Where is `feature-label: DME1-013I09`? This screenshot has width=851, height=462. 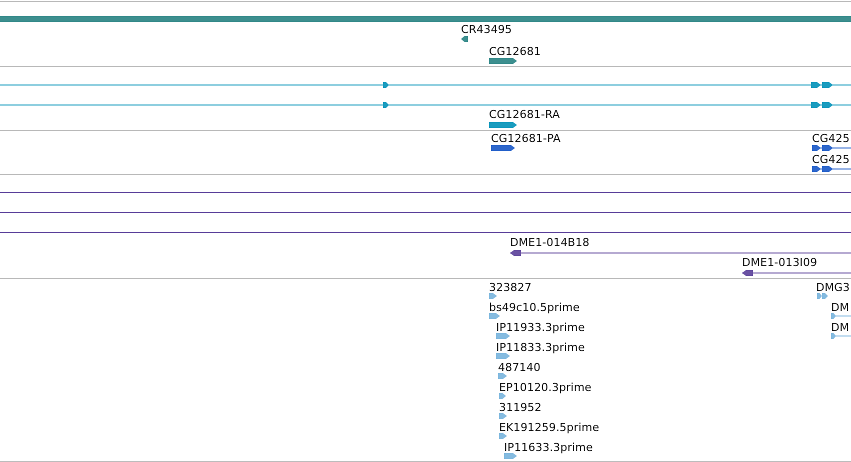 feature-label: DME1-013I09 is located at coordinates (780, 262).